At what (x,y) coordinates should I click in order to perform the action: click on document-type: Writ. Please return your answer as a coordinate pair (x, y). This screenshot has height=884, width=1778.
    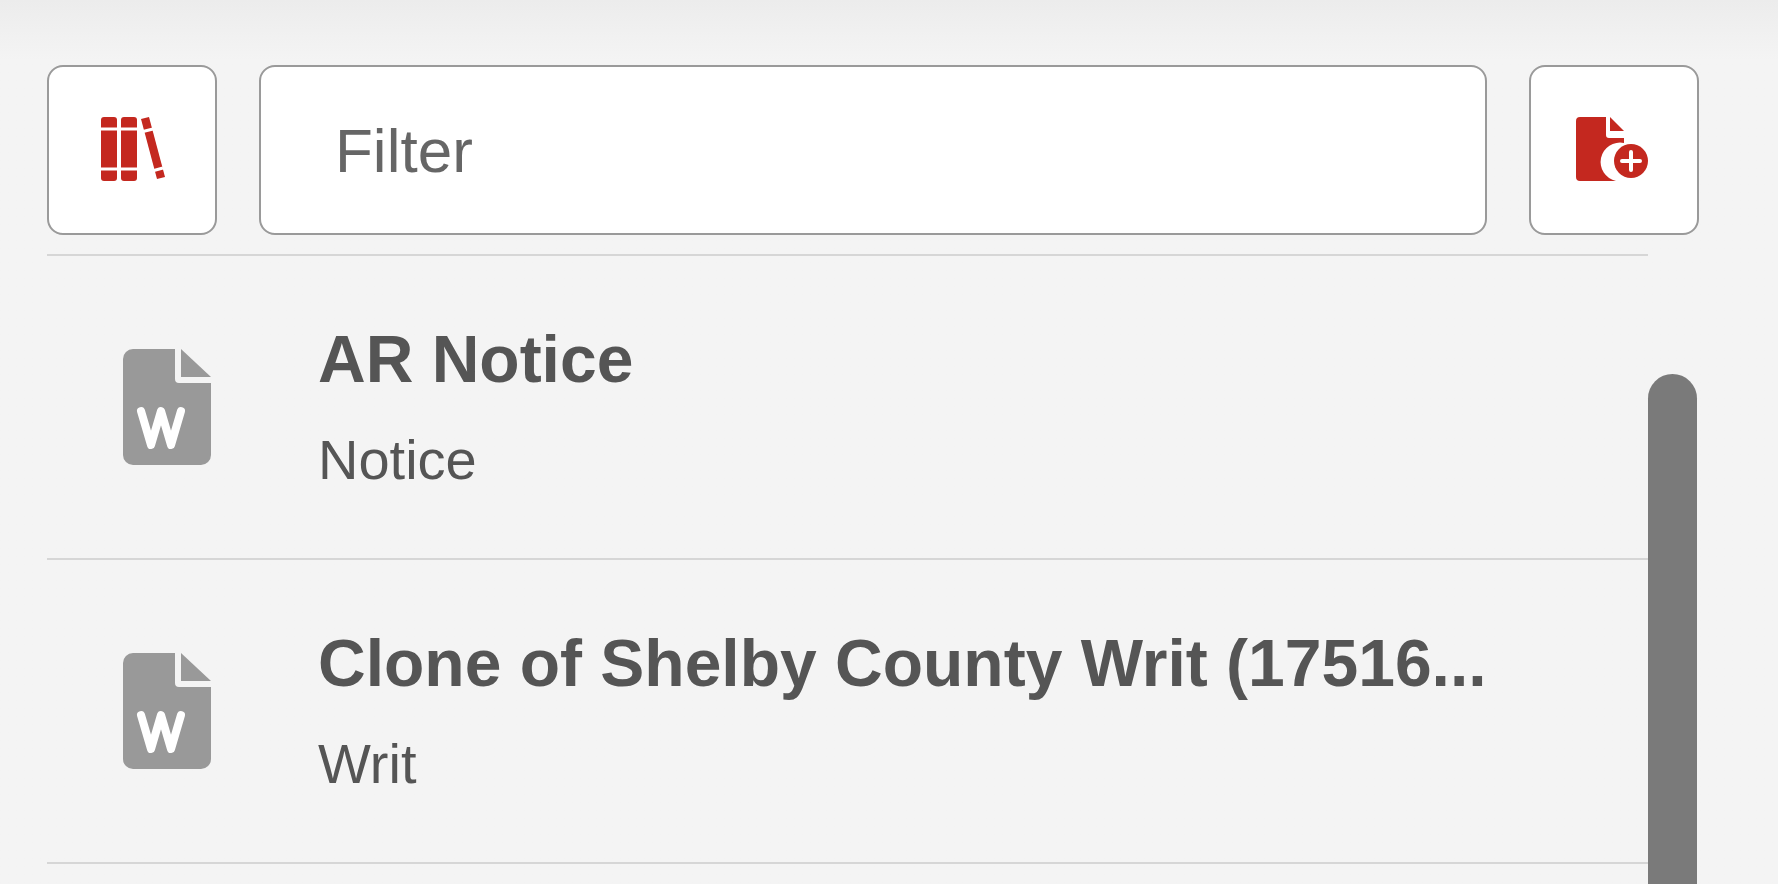
    Looking at the image, I should click on (368, 764).